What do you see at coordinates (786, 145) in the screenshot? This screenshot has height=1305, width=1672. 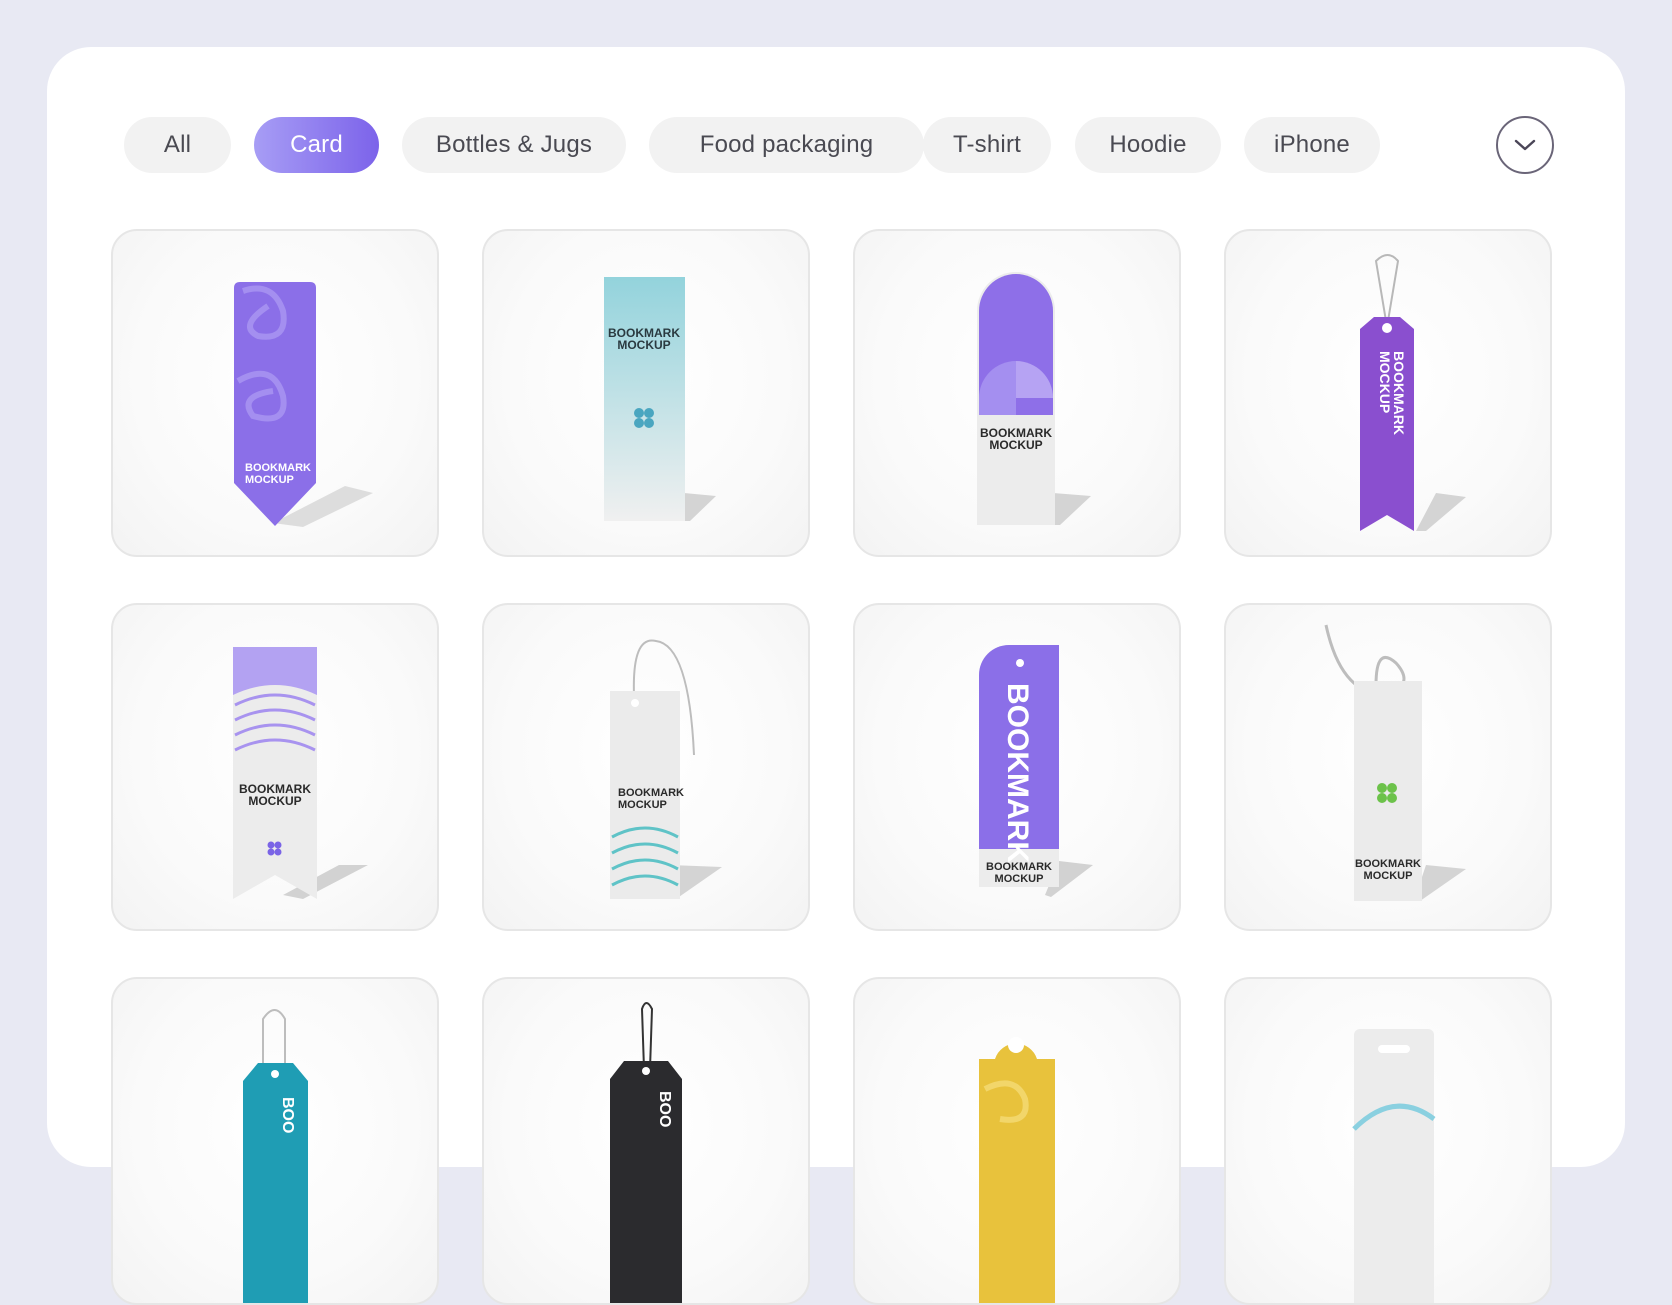 I see `filter-chip-food-packaging: Food packaging` at bounding box center [786, 145].